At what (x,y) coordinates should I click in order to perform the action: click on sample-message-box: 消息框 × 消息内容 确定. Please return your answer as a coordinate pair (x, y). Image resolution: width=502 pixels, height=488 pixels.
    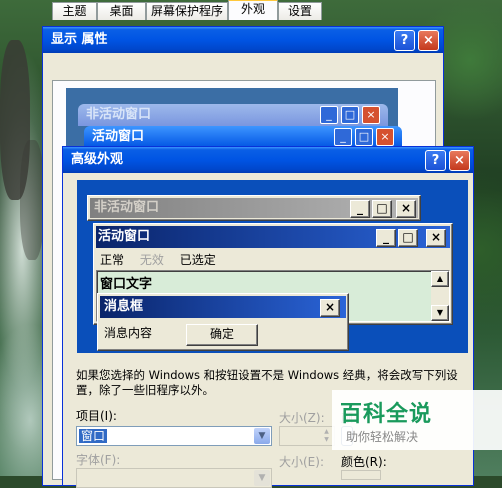
    Looking at the image, I should click on (223, 322).